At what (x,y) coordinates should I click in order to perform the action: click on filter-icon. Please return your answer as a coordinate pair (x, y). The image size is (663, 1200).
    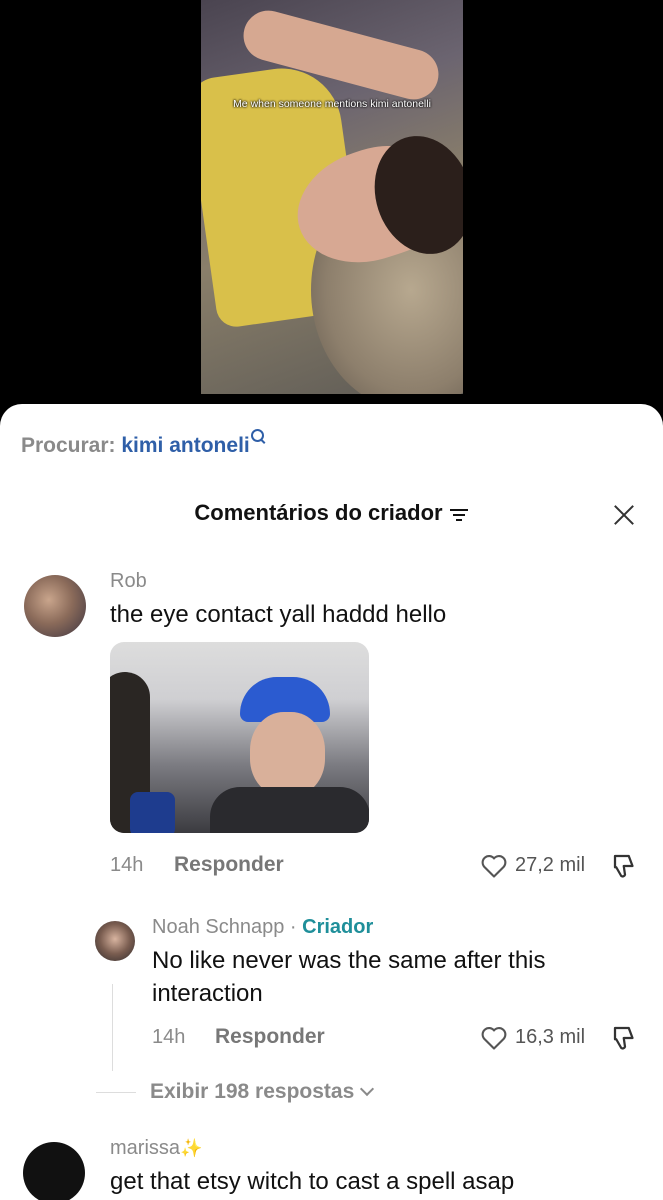
    Looking at the image, I should click on (459, 514).